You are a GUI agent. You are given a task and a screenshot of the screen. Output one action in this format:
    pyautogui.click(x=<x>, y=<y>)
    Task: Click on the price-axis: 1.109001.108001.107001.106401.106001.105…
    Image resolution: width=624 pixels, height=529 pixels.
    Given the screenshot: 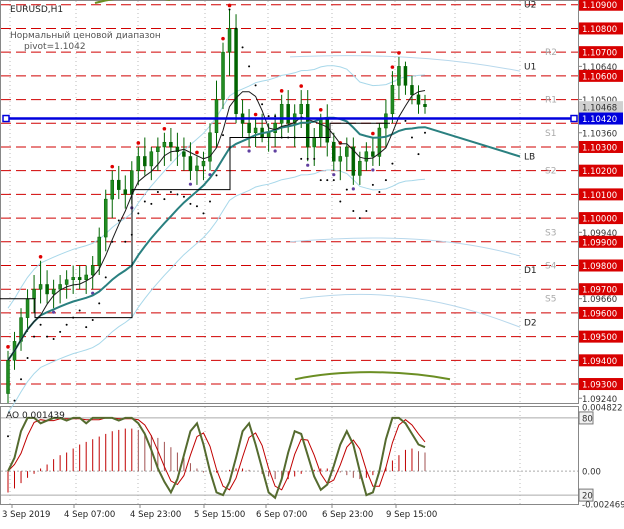 What is the action you would take?
    pyautogui.click(x=600, y=202)
    